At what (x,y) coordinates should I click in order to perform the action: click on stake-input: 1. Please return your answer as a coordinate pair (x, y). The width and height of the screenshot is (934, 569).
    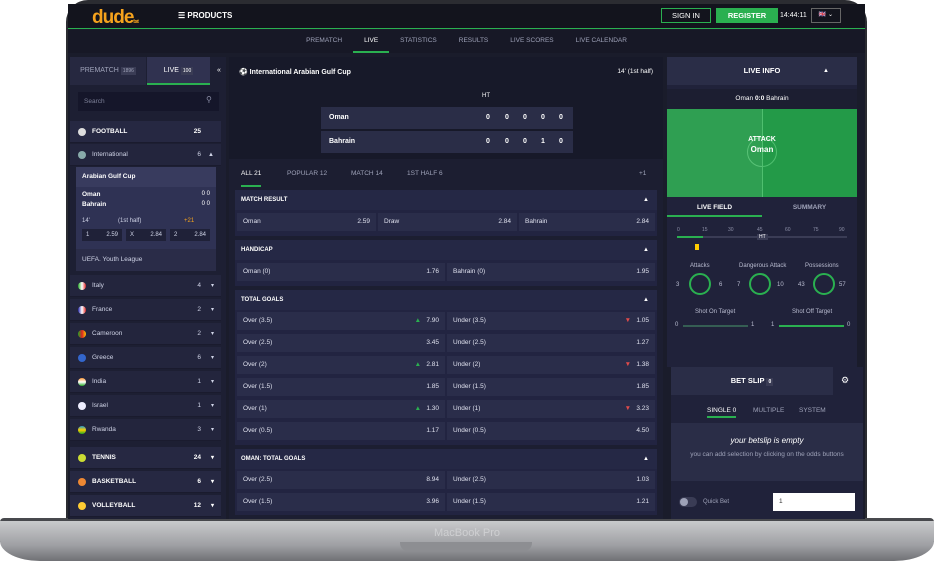
    Looking at the image, I should click on (814, 502).